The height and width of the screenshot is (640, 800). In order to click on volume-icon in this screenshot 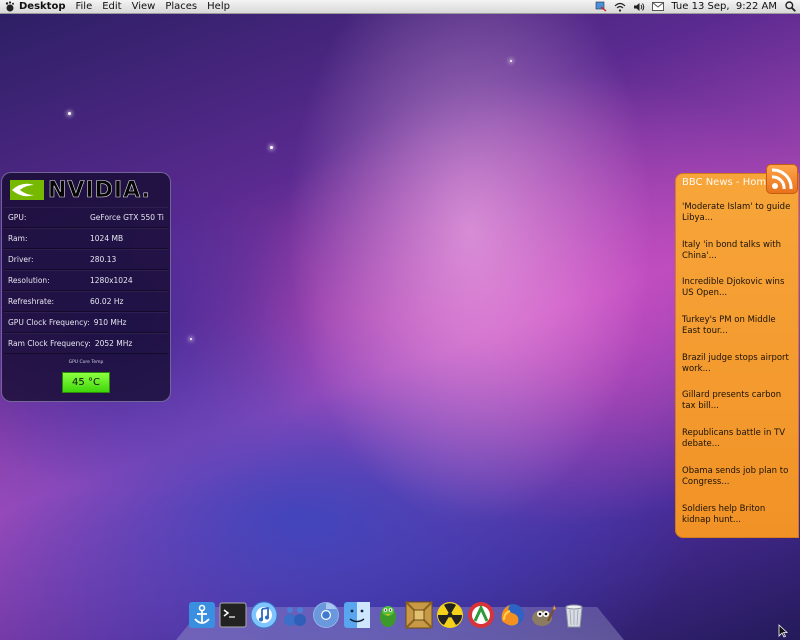, I will do `click(639, 6)`.